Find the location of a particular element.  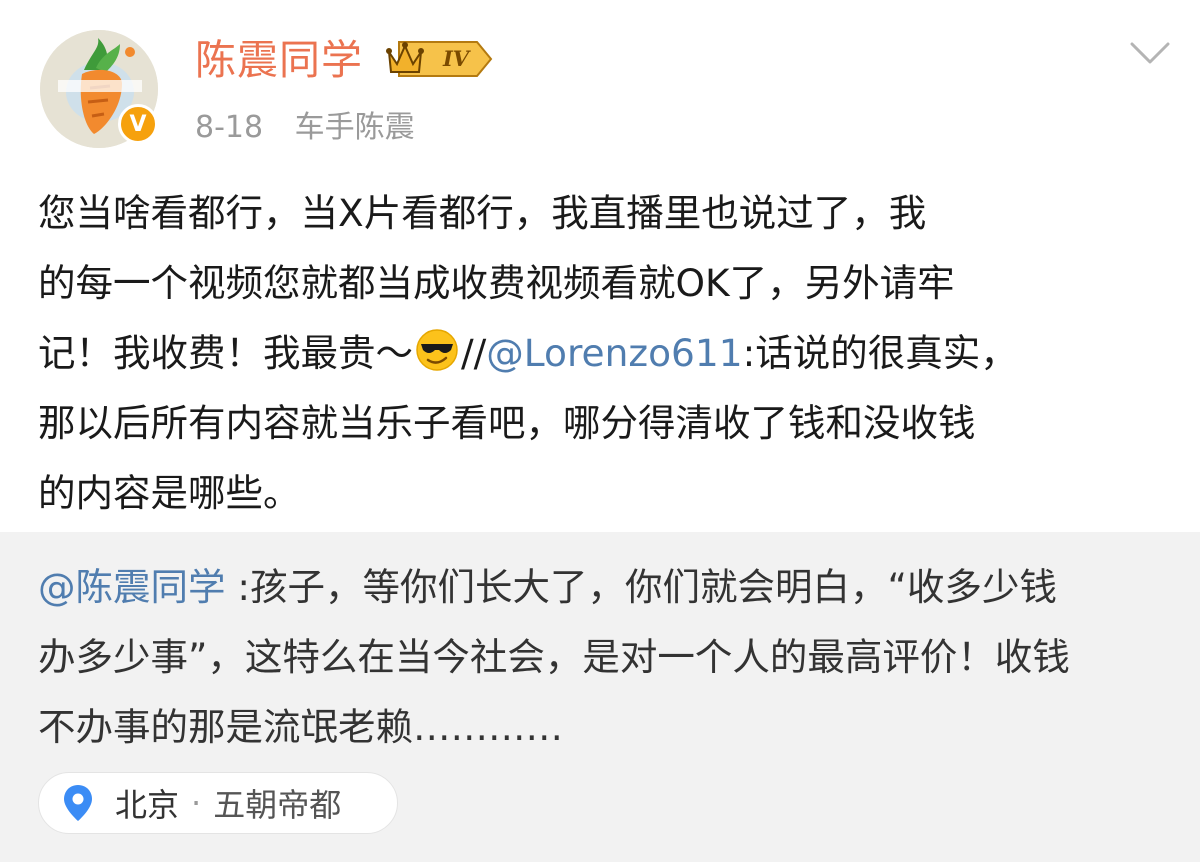

post-meta: 8-18 车手陈震 is located at coordinates (305, 128).